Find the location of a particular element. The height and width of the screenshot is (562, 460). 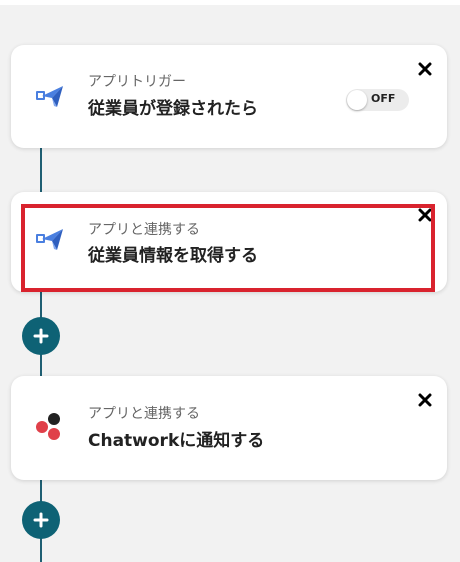

top-strip is located at coordinates (230, 2).